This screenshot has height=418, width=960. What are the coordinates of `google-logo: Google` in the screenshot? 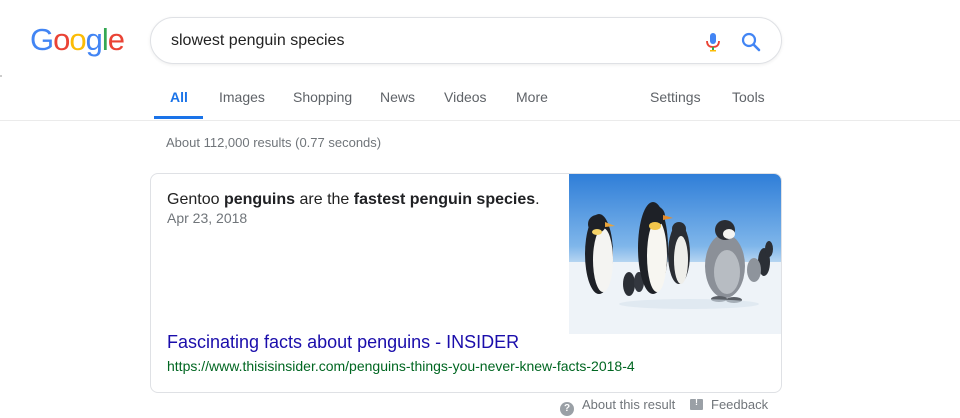 It's located at (77, 40).